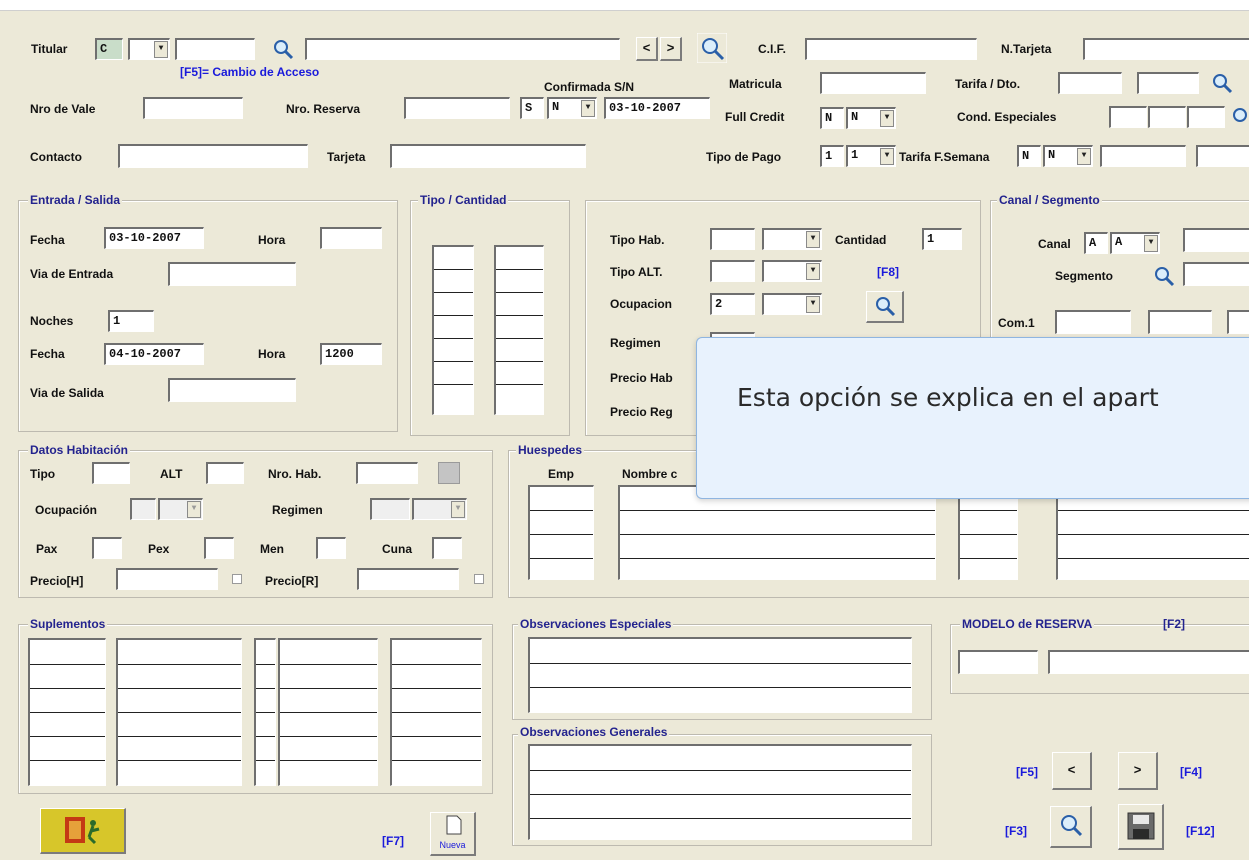 This screenshot has height=860, width=1249. I want to click on tipo-list, so click(453, 330).